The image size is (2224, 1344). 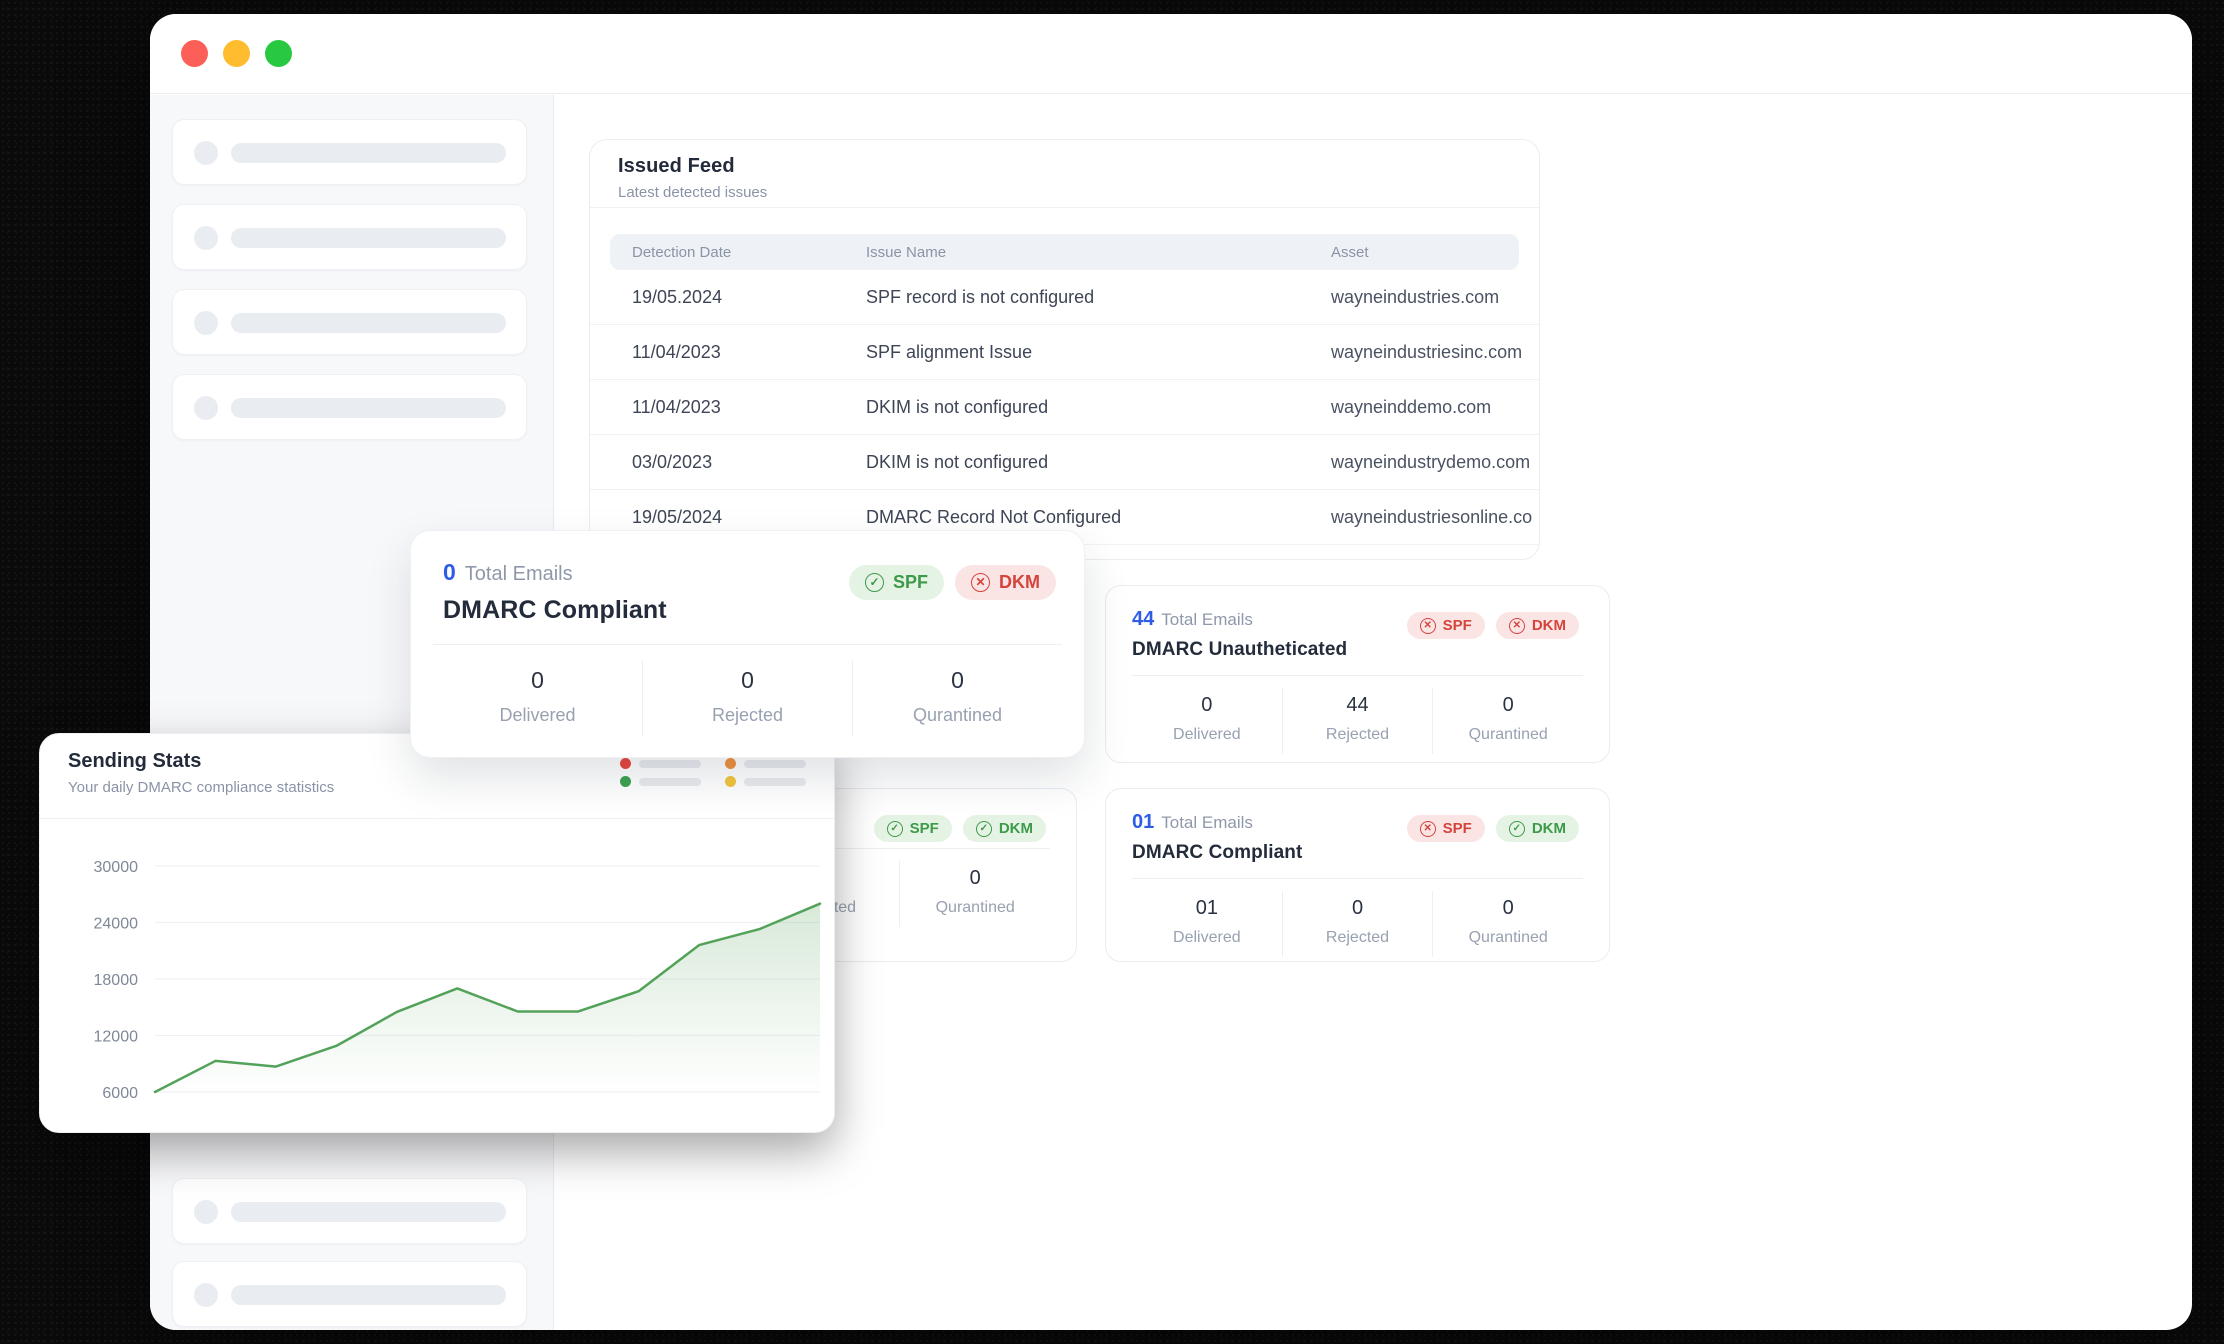 What do you see at coordinates (1415, 296) in the screenshot?
I see `cell-asset: wayneindustries.com` at bounding box center [1415, 296].